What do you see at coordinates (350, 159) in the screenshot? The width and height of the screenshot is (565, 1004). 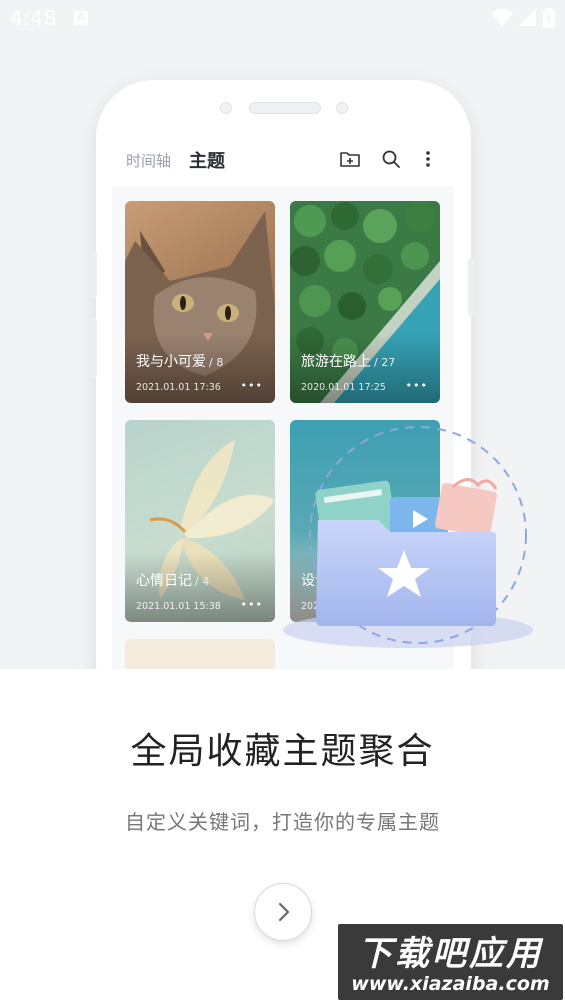 I see `add-folder-icon` at bounding box center [350, 159].